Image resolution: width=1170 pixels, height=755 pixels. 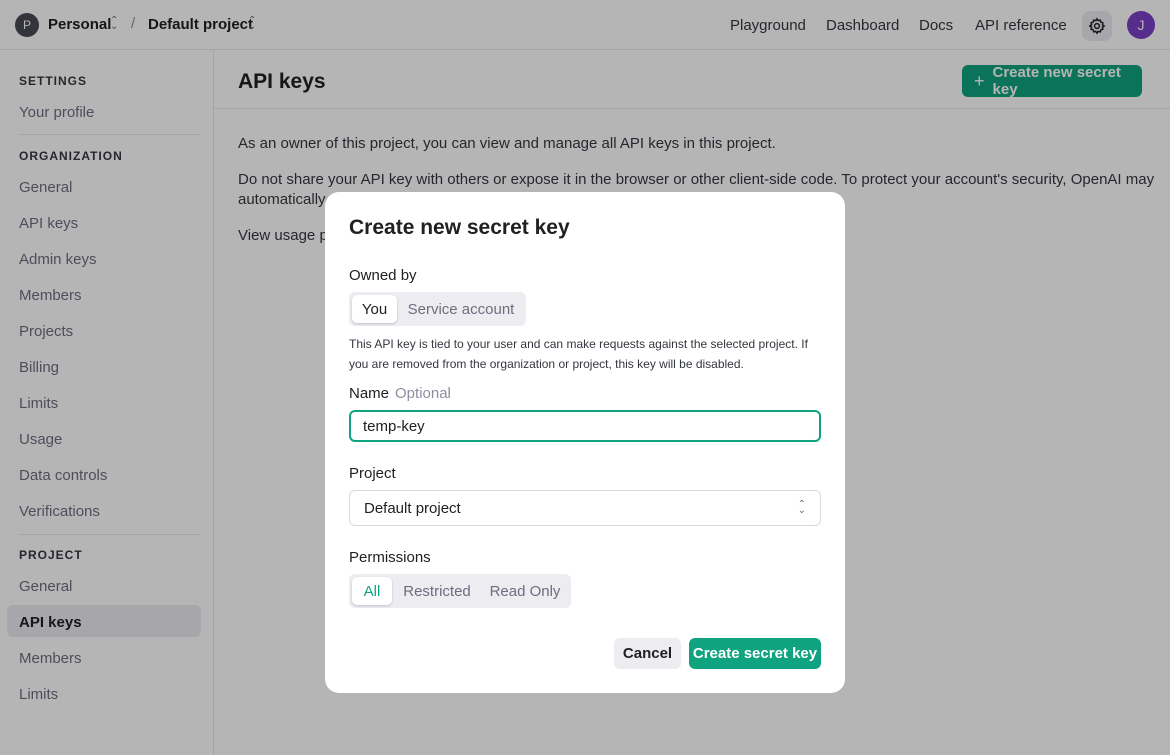 I want to click on cancel-button: Cancel, so click(x=647, y=653).